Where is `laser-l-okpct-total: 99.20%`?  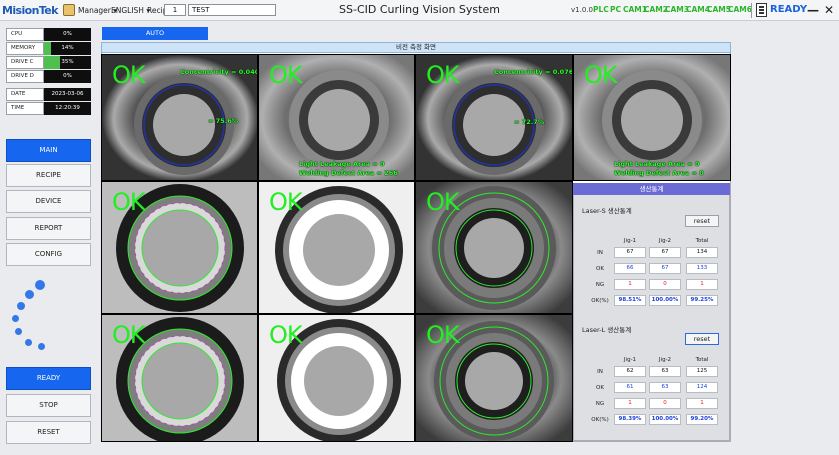
laser-l-okpct-total: 99.20% is located at coordinates (702, 419).